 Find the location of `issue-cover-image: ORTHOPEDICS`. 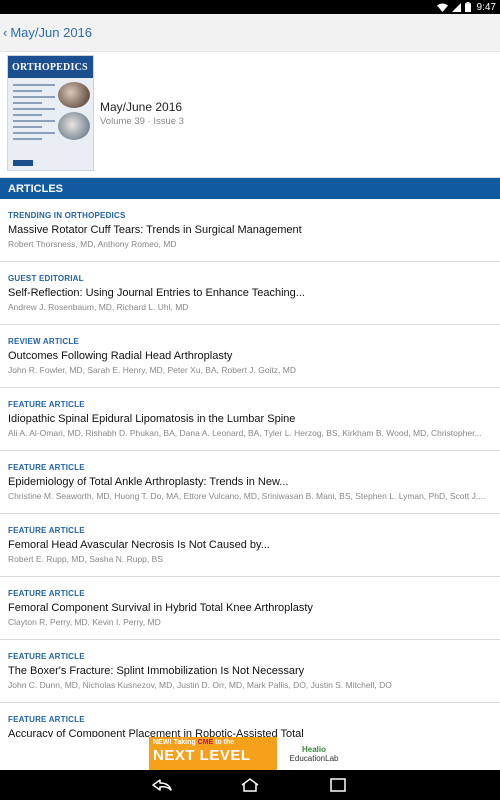

issue-cover-image: ORTHOPEDICS is located at coordinates (50, 113).